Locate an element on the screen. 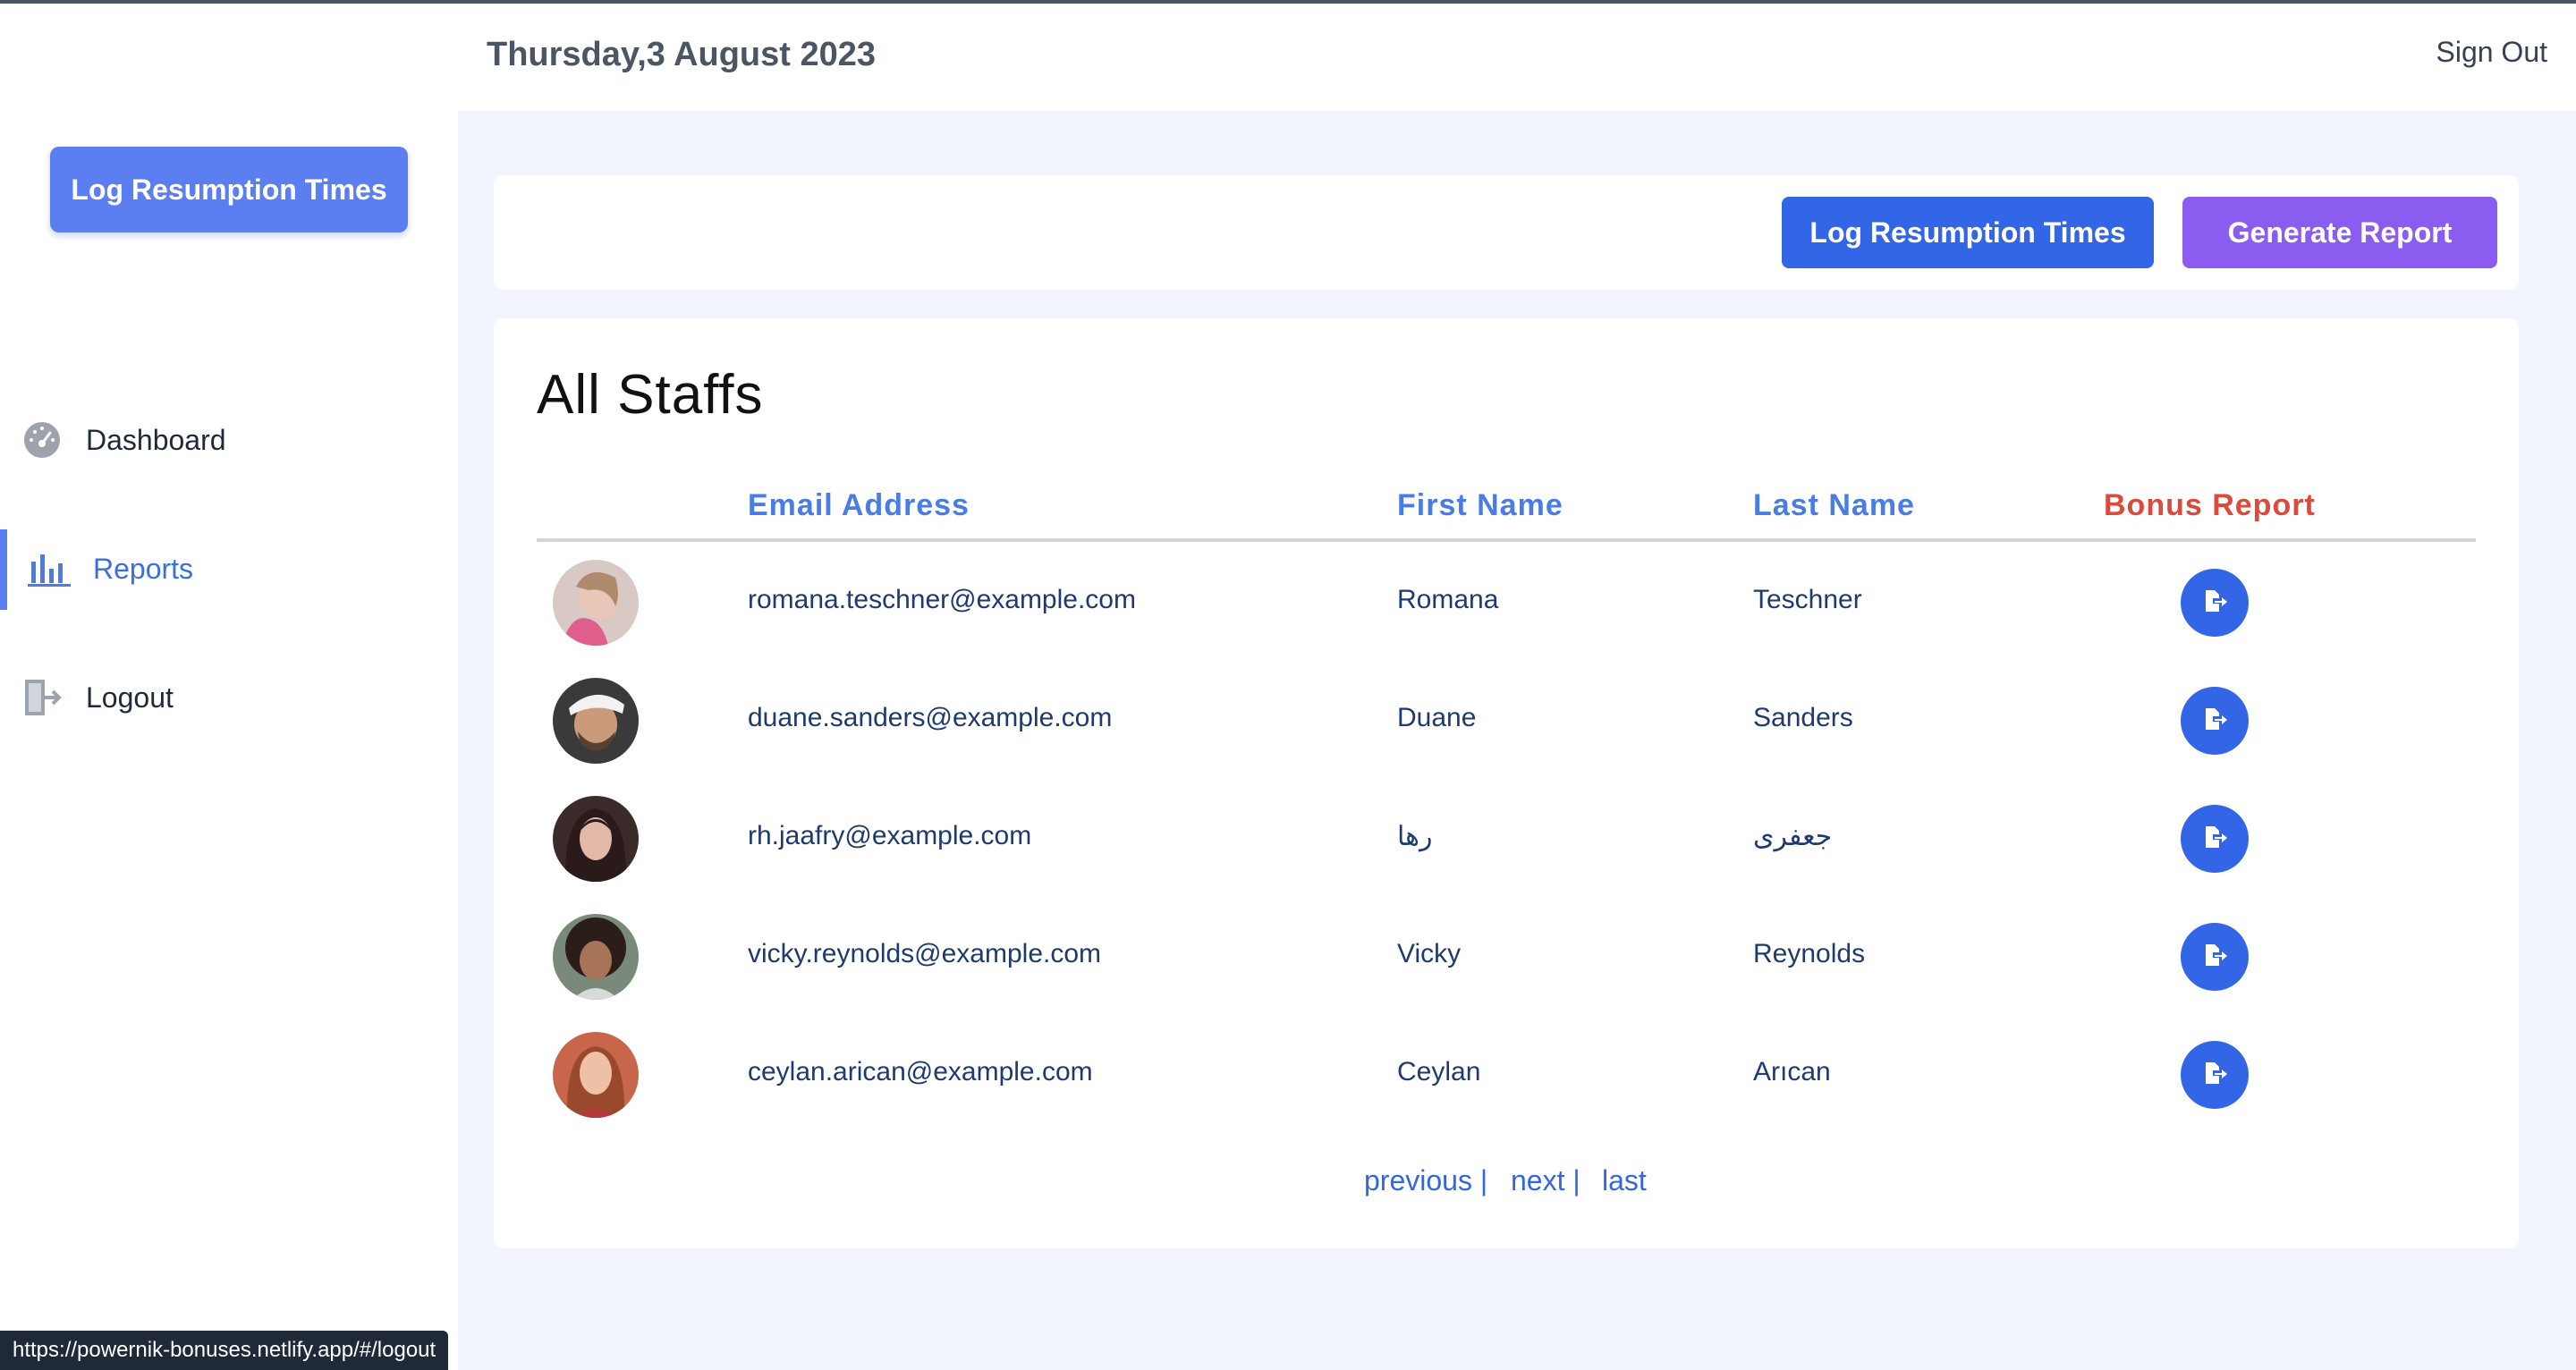 This screenshot has width=2576, height=1370. email-cell: vicky.reynolds@example.com is located at coordinates (925, 953).